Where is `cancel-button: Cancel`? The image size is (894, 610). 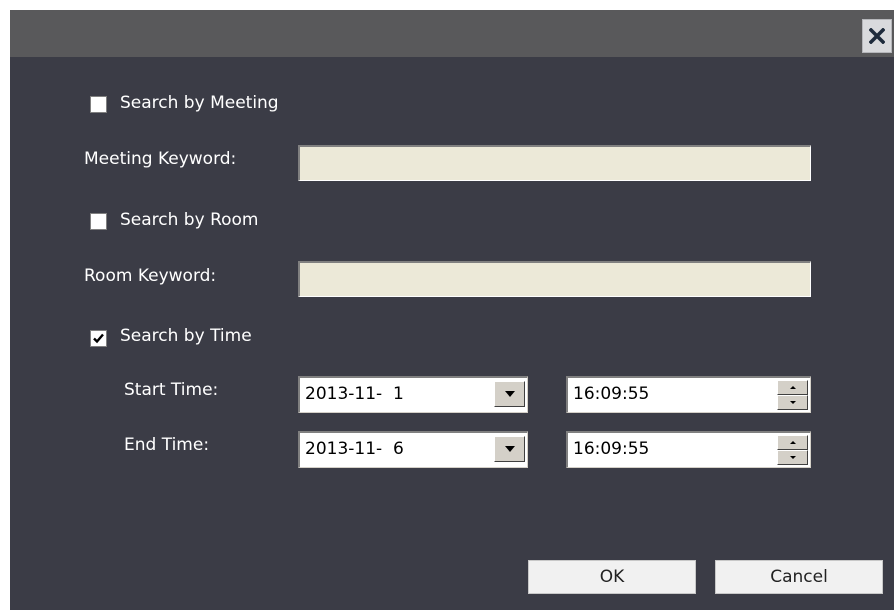
cancel-button: Cancel is located at coordinates (799, 577).